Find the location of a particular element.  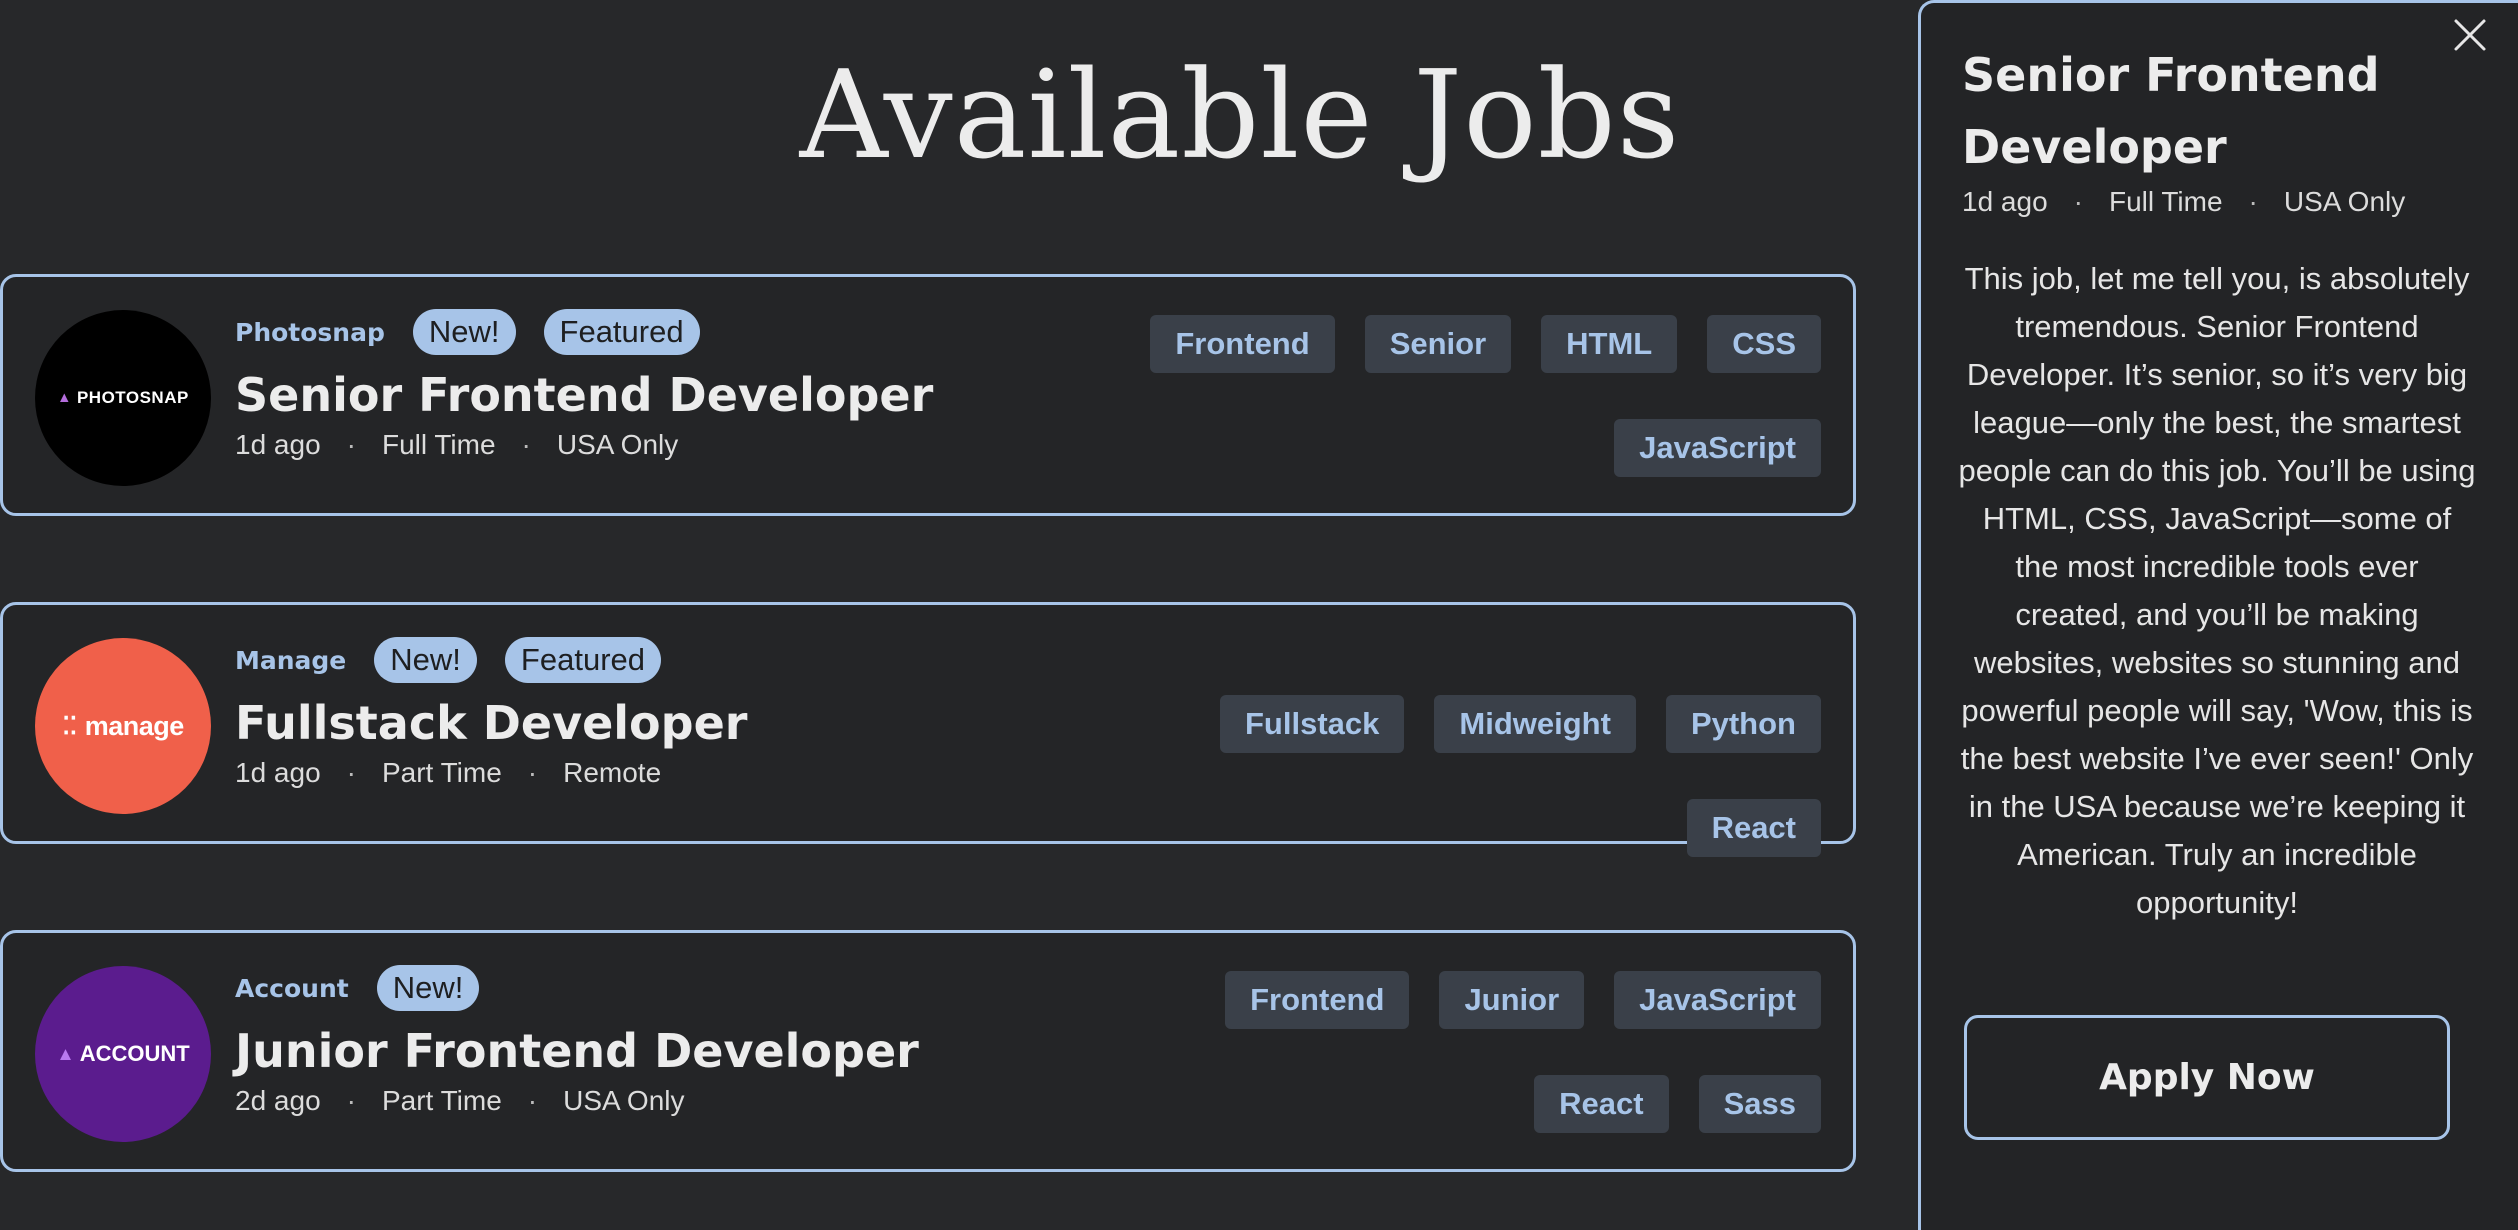

job-location: Remote is located at coordinates (612, 772).